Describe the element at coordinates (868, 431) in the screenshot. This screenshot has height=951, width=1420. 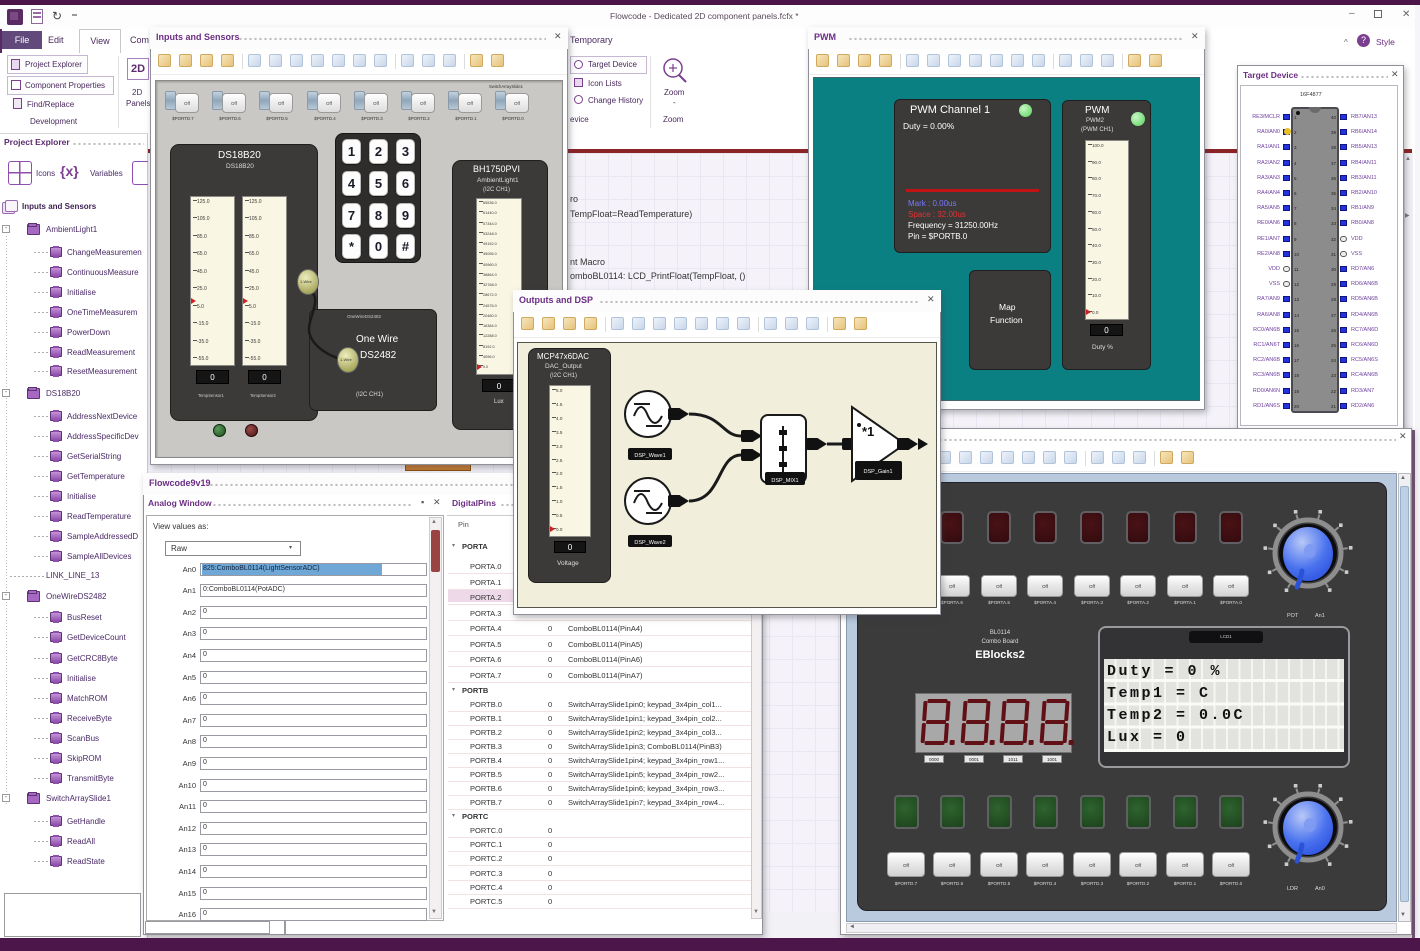
I see `svg-text: *1` at that location.